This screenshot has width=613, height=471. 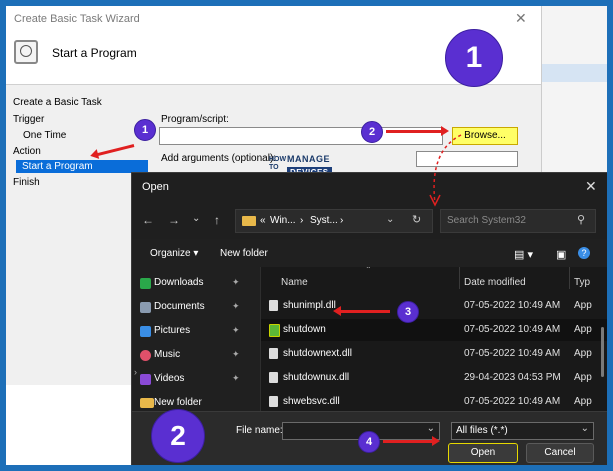 I want to click on file-row: shutdownux.dll 29-04-2023 04:53 PM App, so click(x=434, y=378).